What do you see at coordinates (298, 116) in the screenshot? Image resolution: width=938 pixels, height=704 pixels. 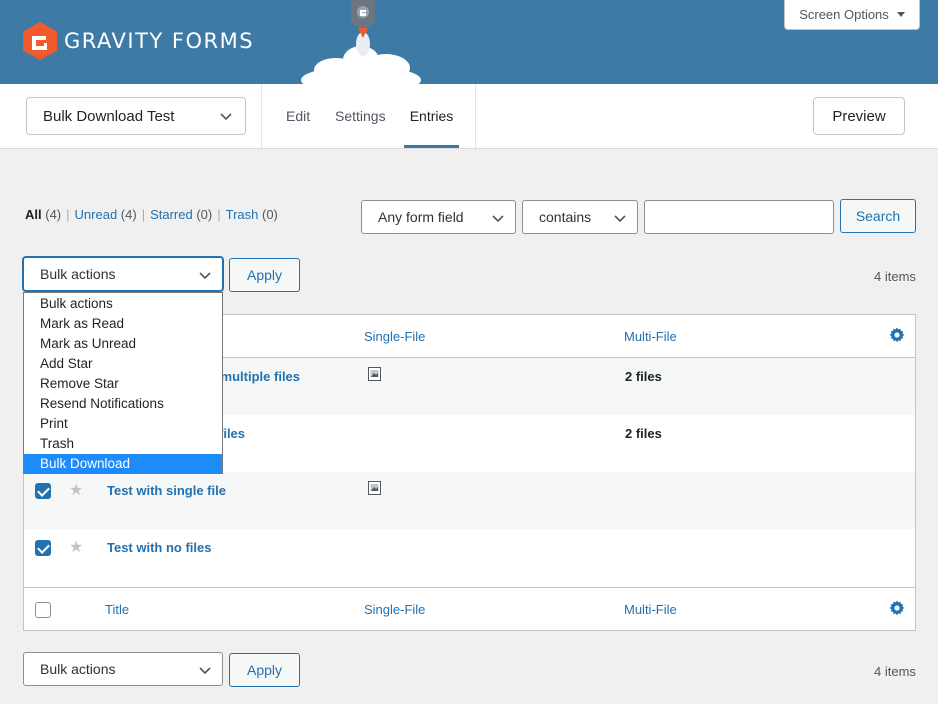 I see `tab-edit: Edit` at bounding box center [298, 116].